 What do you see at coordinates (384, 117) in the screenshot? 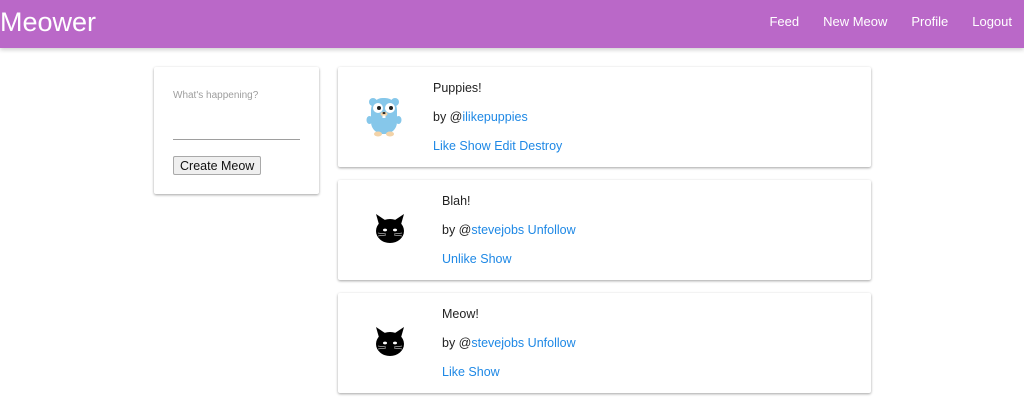
I see `gopher-icon` at bounding box center [384, 117].